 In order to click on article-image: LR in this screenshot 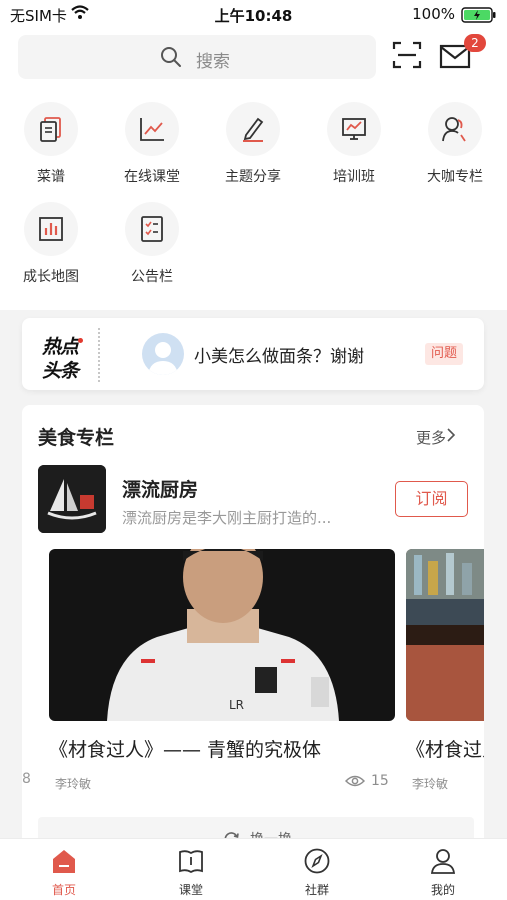, I will do `click(222, 635)`.